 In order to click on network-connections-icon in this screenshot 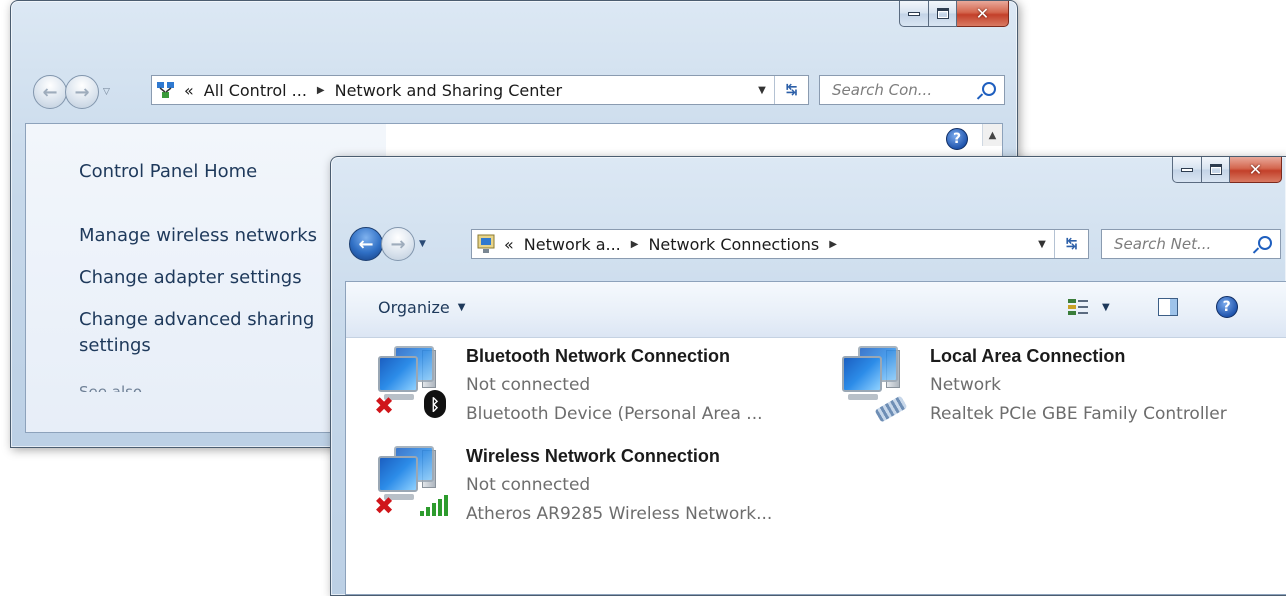, I will do `click(486, 244)`.